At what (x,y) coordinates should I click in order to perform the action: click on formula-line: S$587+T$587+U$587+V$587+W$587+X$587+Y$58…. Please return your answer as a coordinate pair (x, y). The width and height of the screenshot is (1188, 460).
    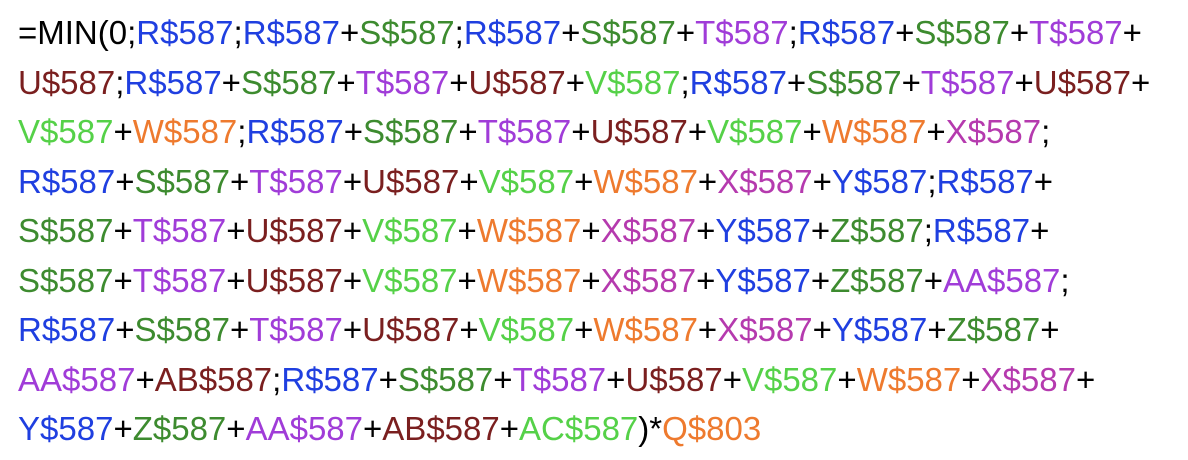
    Looking at the image, I should click on (598, 281).